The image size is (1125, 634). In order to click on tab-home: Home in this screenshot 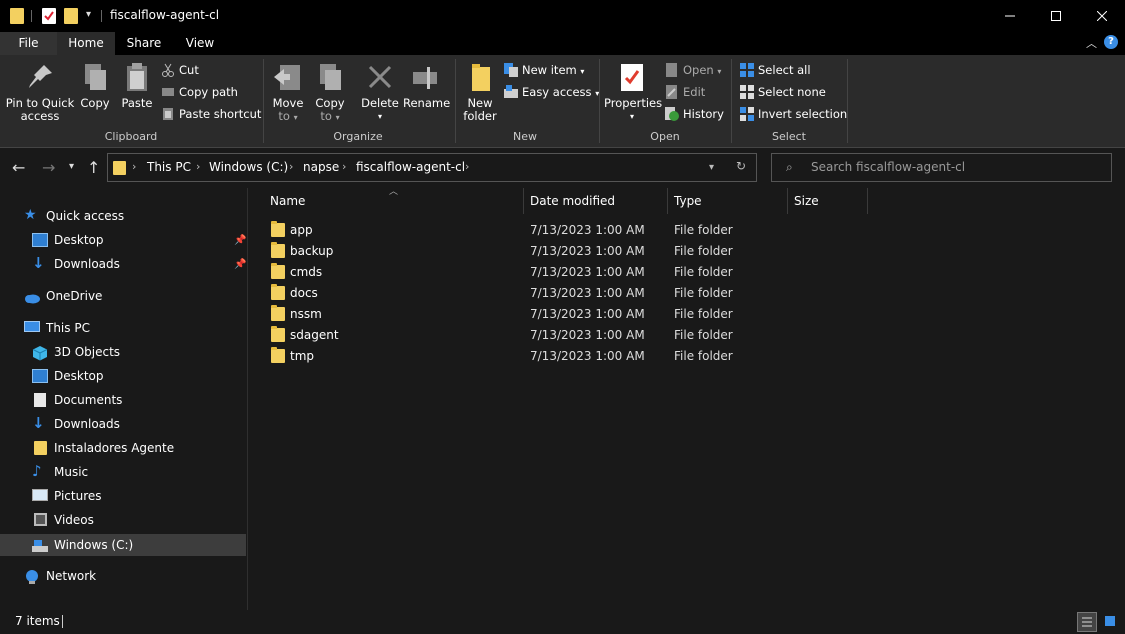, I will do `click(86, 43)`.